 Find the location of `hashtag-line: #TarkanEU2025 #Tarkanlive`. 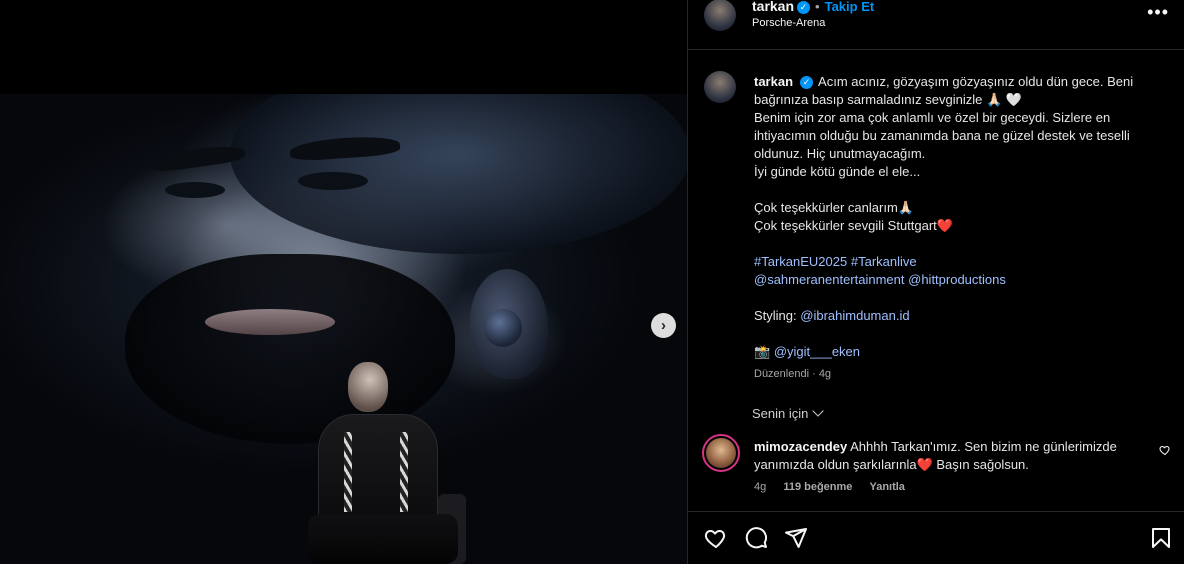

hashtag-line: #TarkanEU2025 #Tarkanlive is located at coordinates (959, 262).